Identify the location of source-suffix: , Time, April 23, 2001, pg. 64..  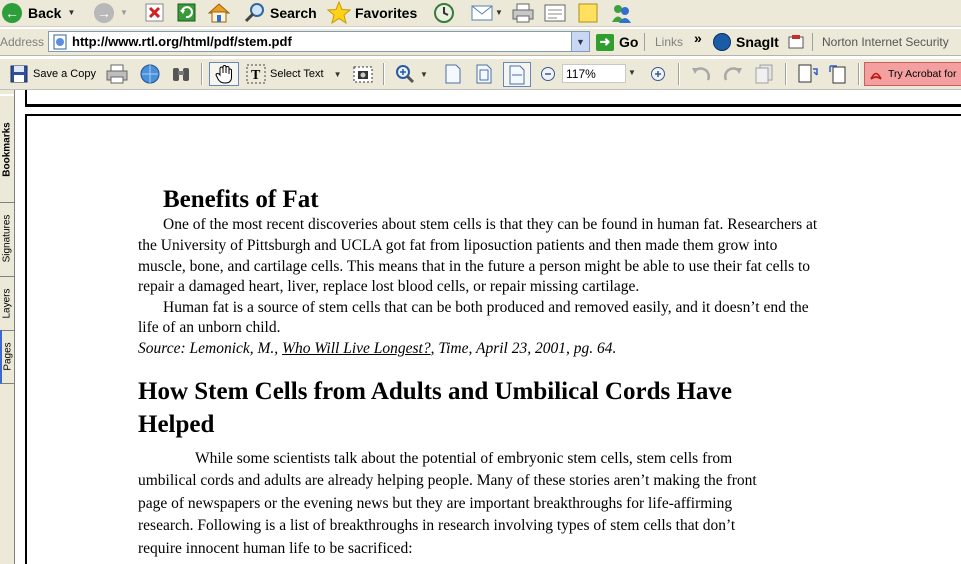
(523, 348).